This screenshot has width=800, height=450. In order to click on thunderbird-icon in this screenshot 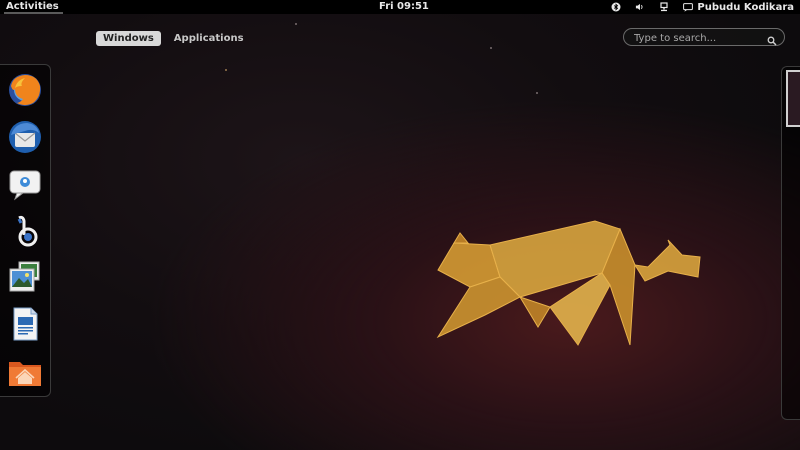, I will do `click(25, 137)`.